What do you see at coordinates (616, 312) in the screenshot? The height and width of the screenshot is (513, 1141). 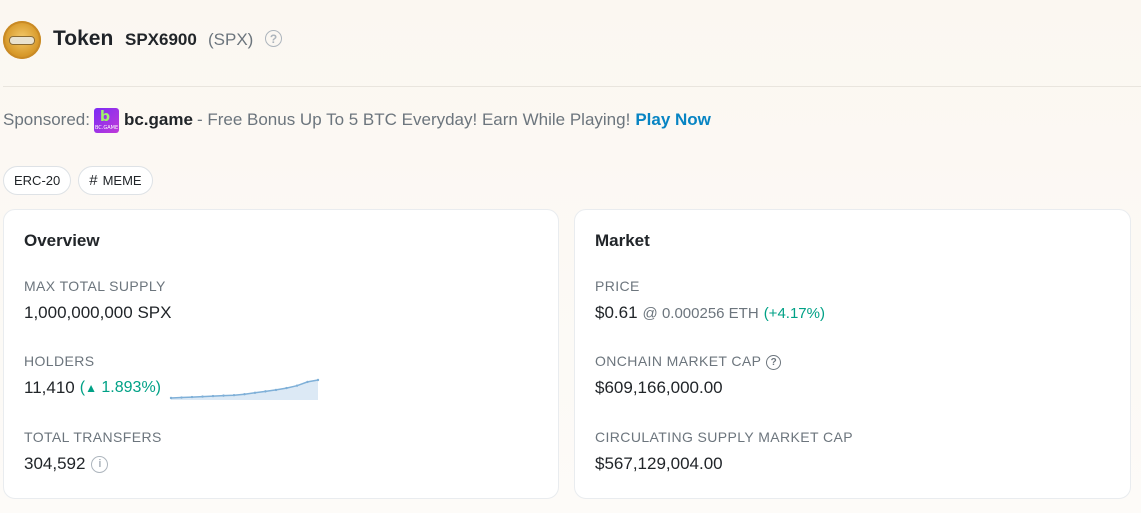 I see `price-value: $0.61` at bounding box center [616, 312].